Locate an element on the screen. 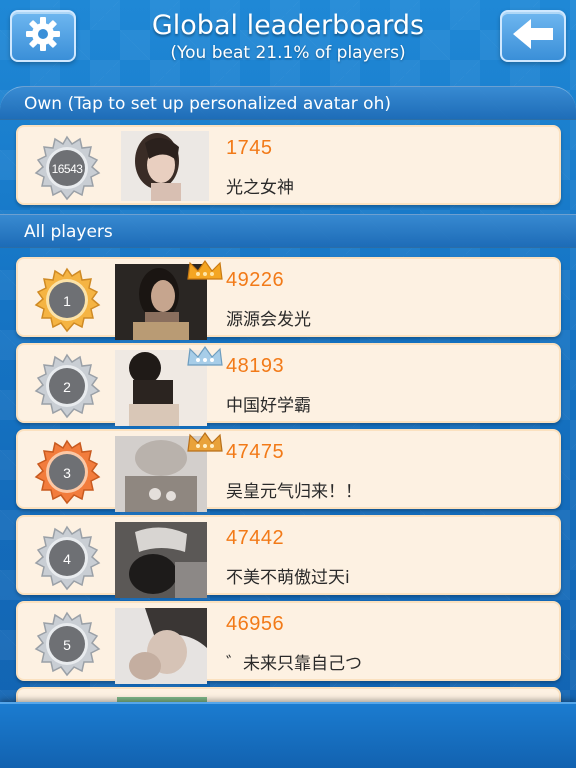 This screenshot has width=576, height=768. bottom-bar is located at coordinates (288, 735).